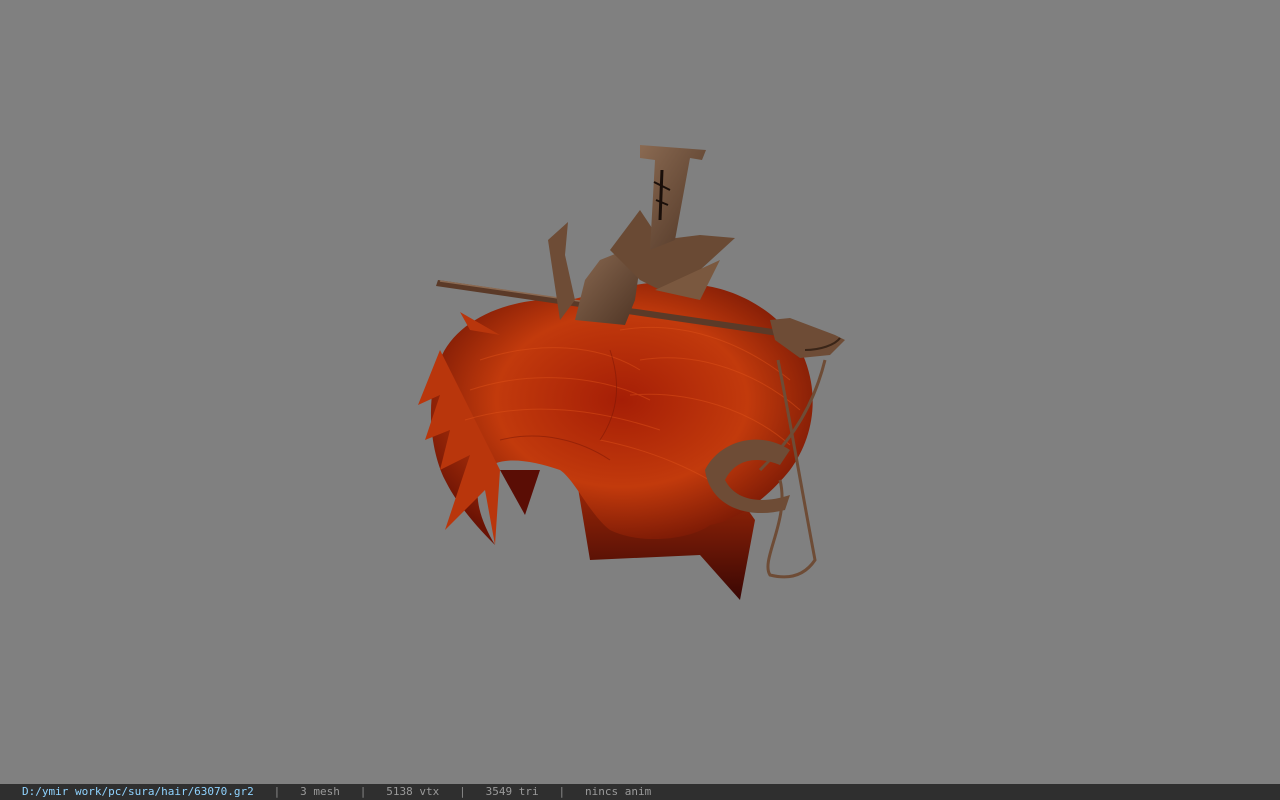  What do you see at coordinates (413, 791) in the screenshot?
I see `vertex-count: 5138 vtx` at bounding box center [413, 791].